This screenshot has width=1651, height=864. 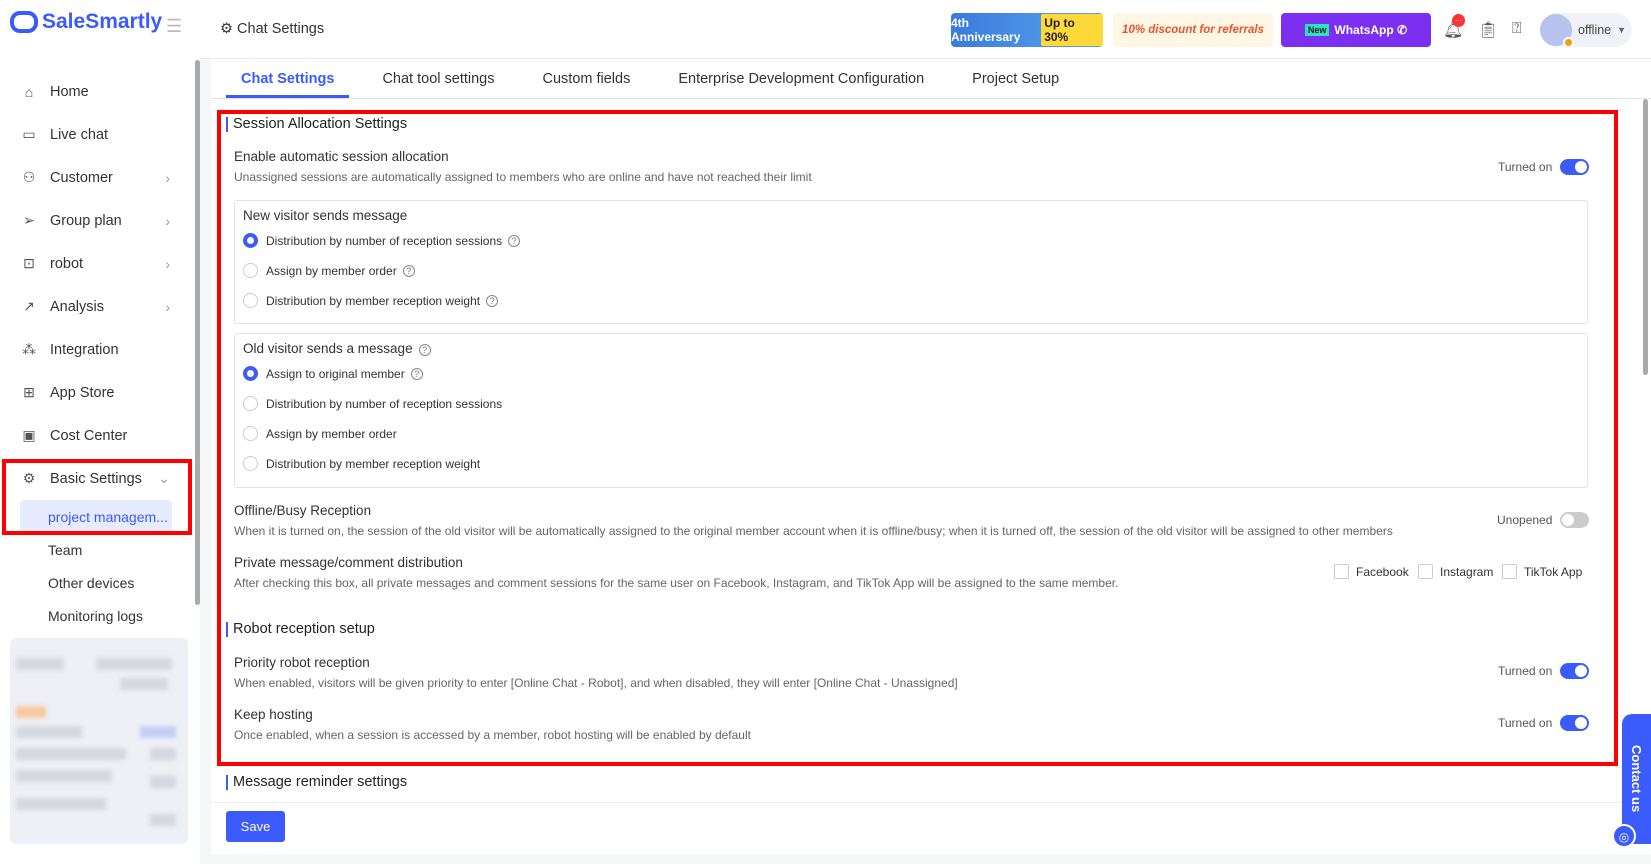 I want to click on banner-text: 4th Anniversary, so click(x=986, y=30).